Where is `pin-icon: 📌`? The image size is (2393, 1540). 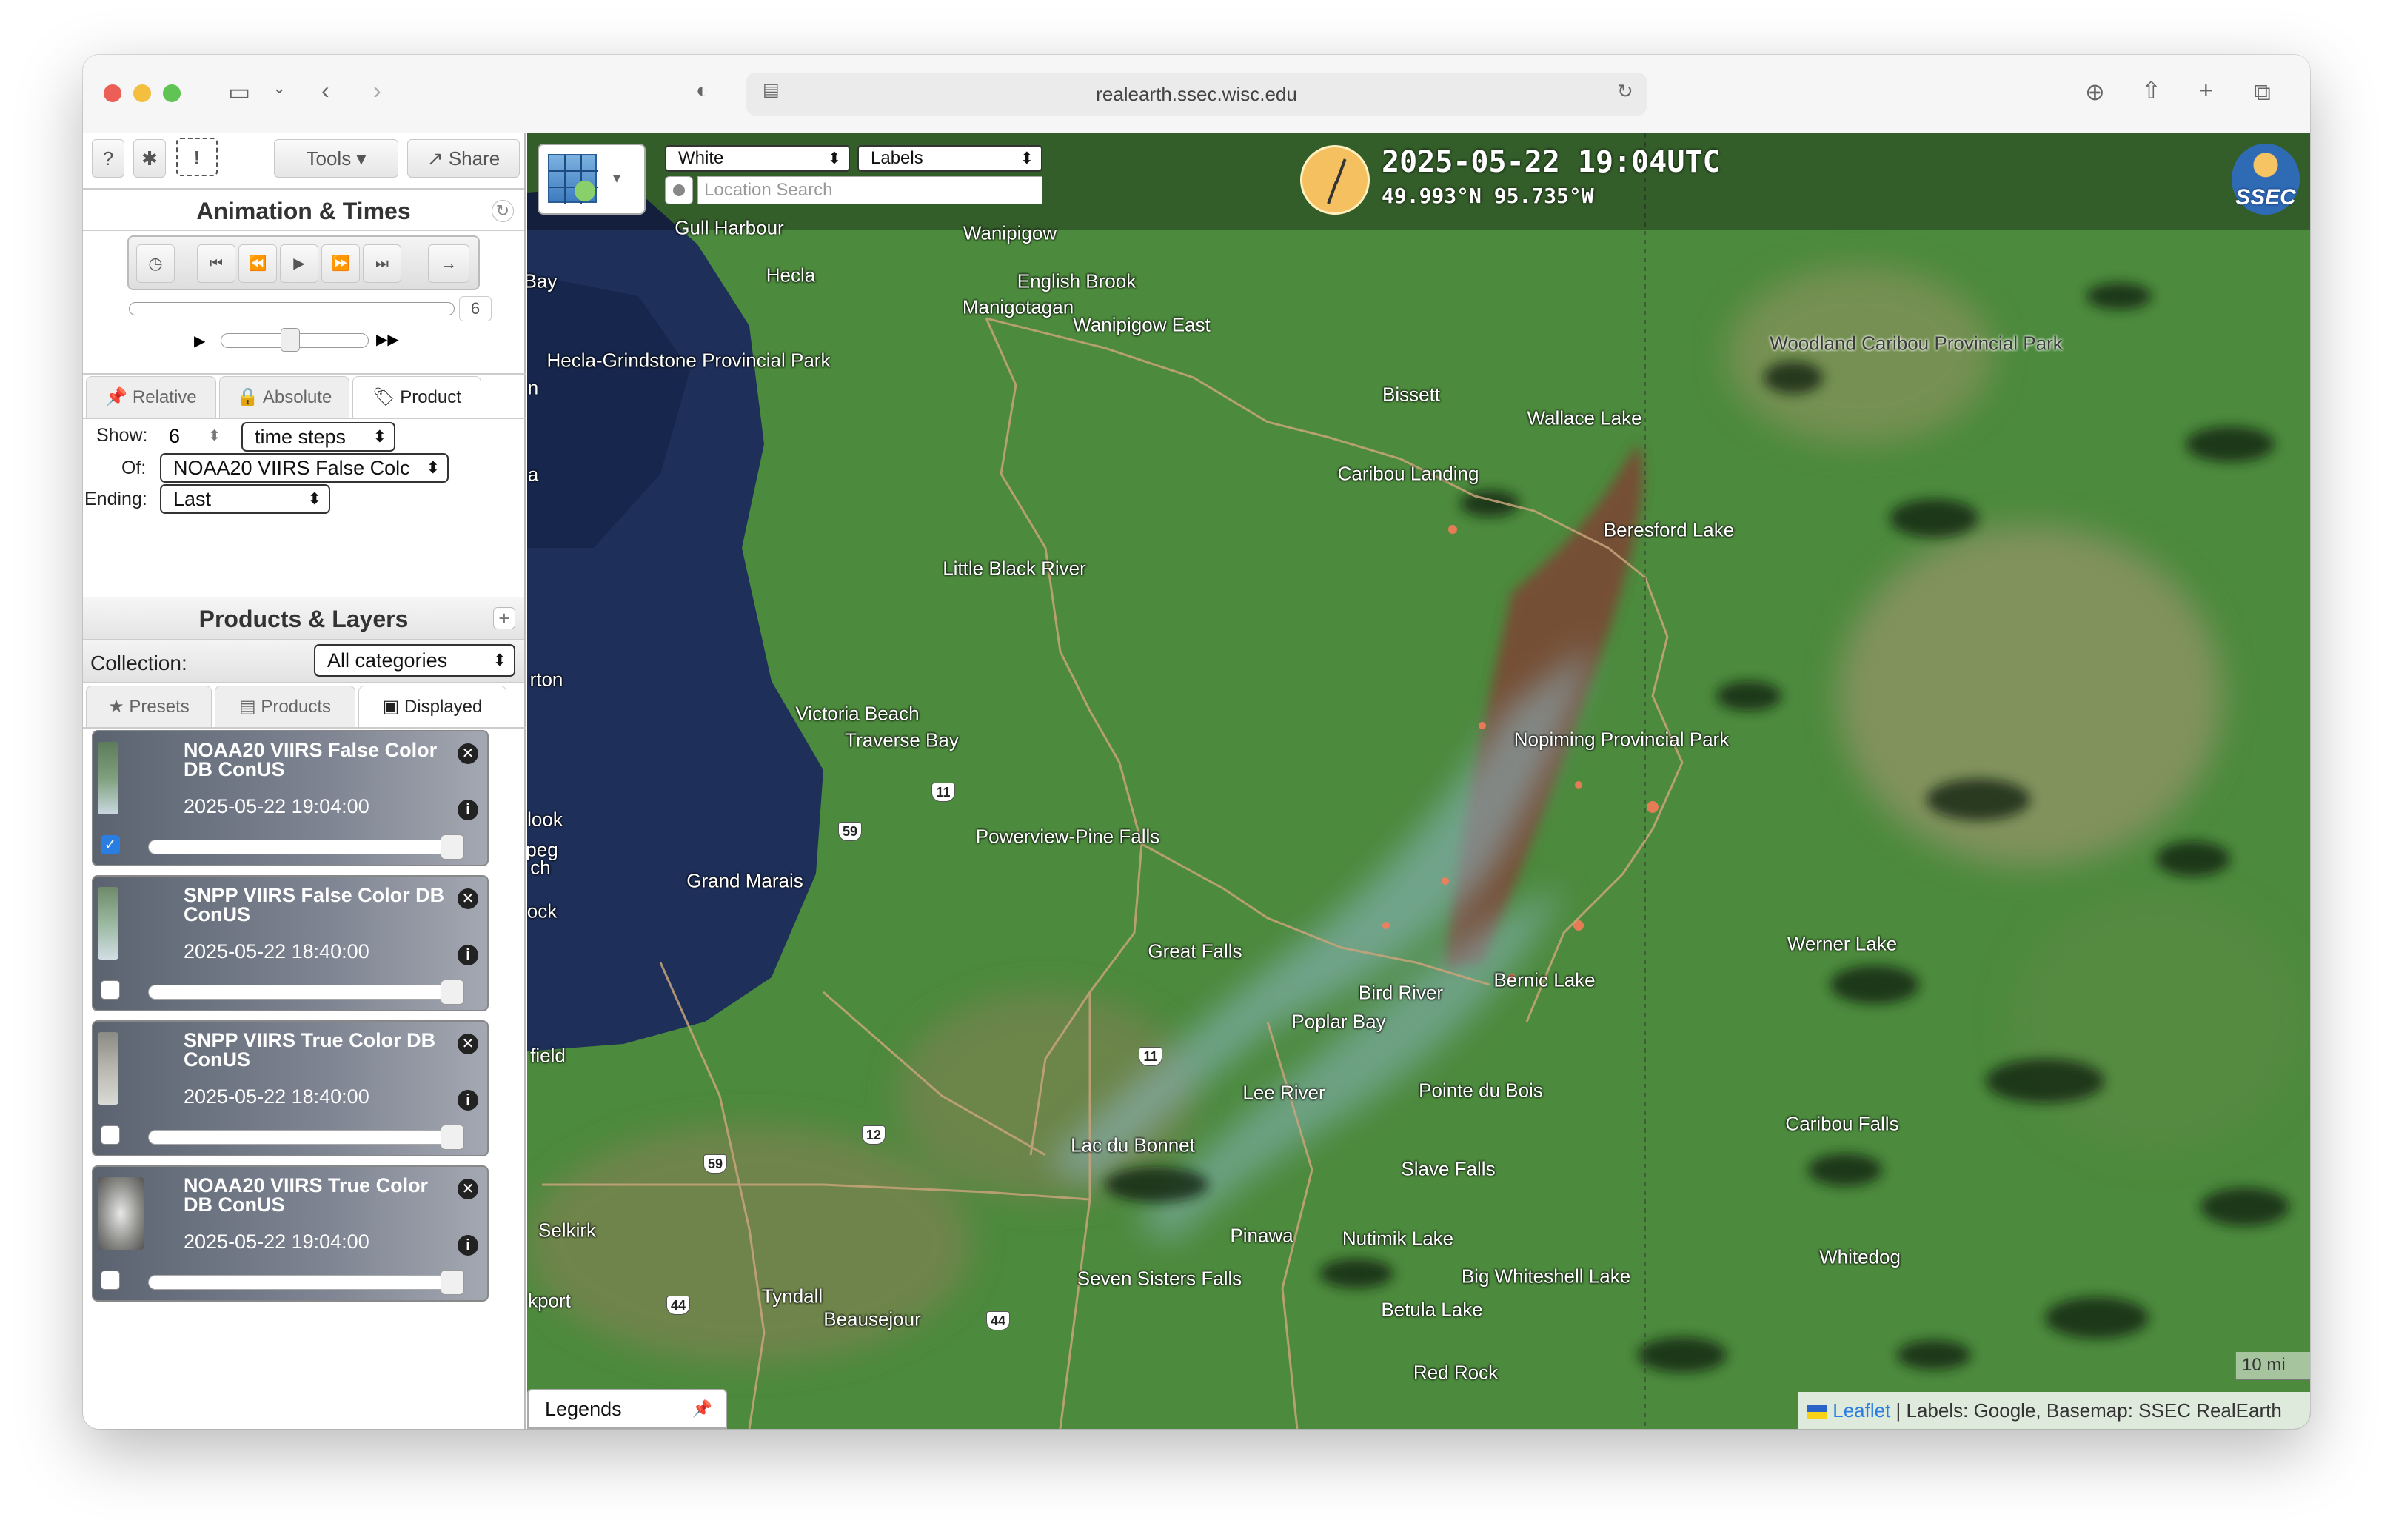
pin-icon: 📌 is located at coordinates (702, 1408).